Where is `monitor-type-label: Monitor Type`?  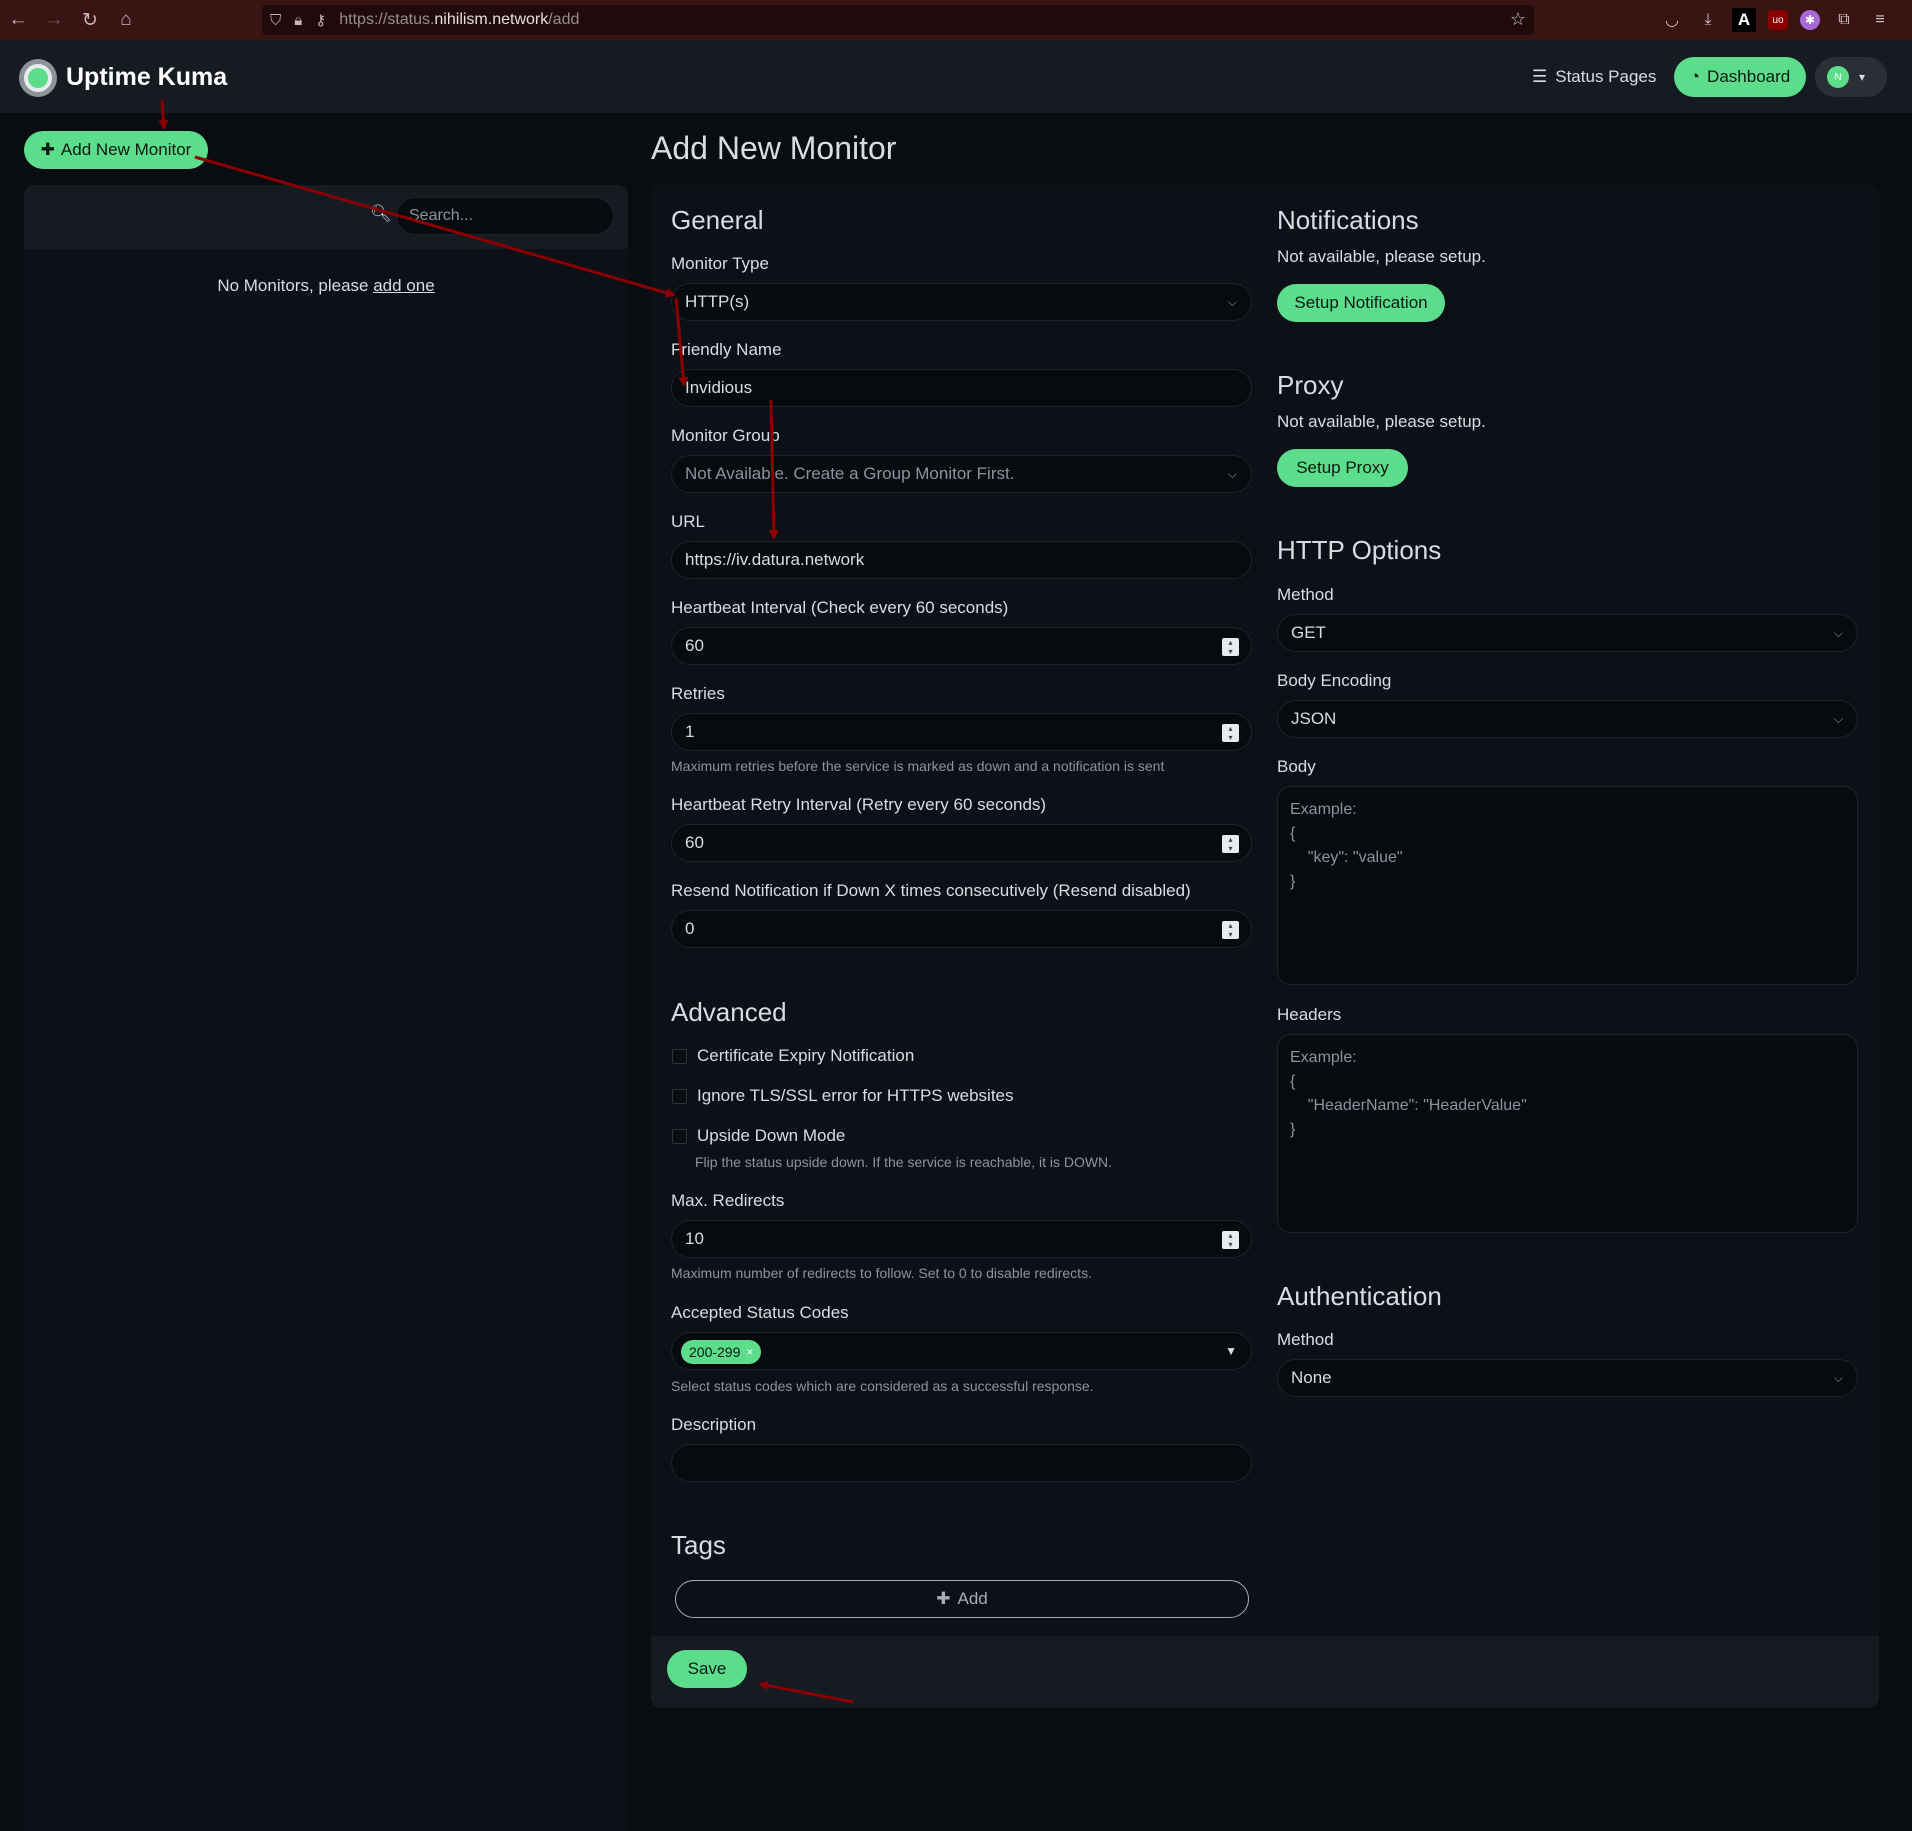 monitor-type-label: Monitor Type is located at coordinates (720, 263).